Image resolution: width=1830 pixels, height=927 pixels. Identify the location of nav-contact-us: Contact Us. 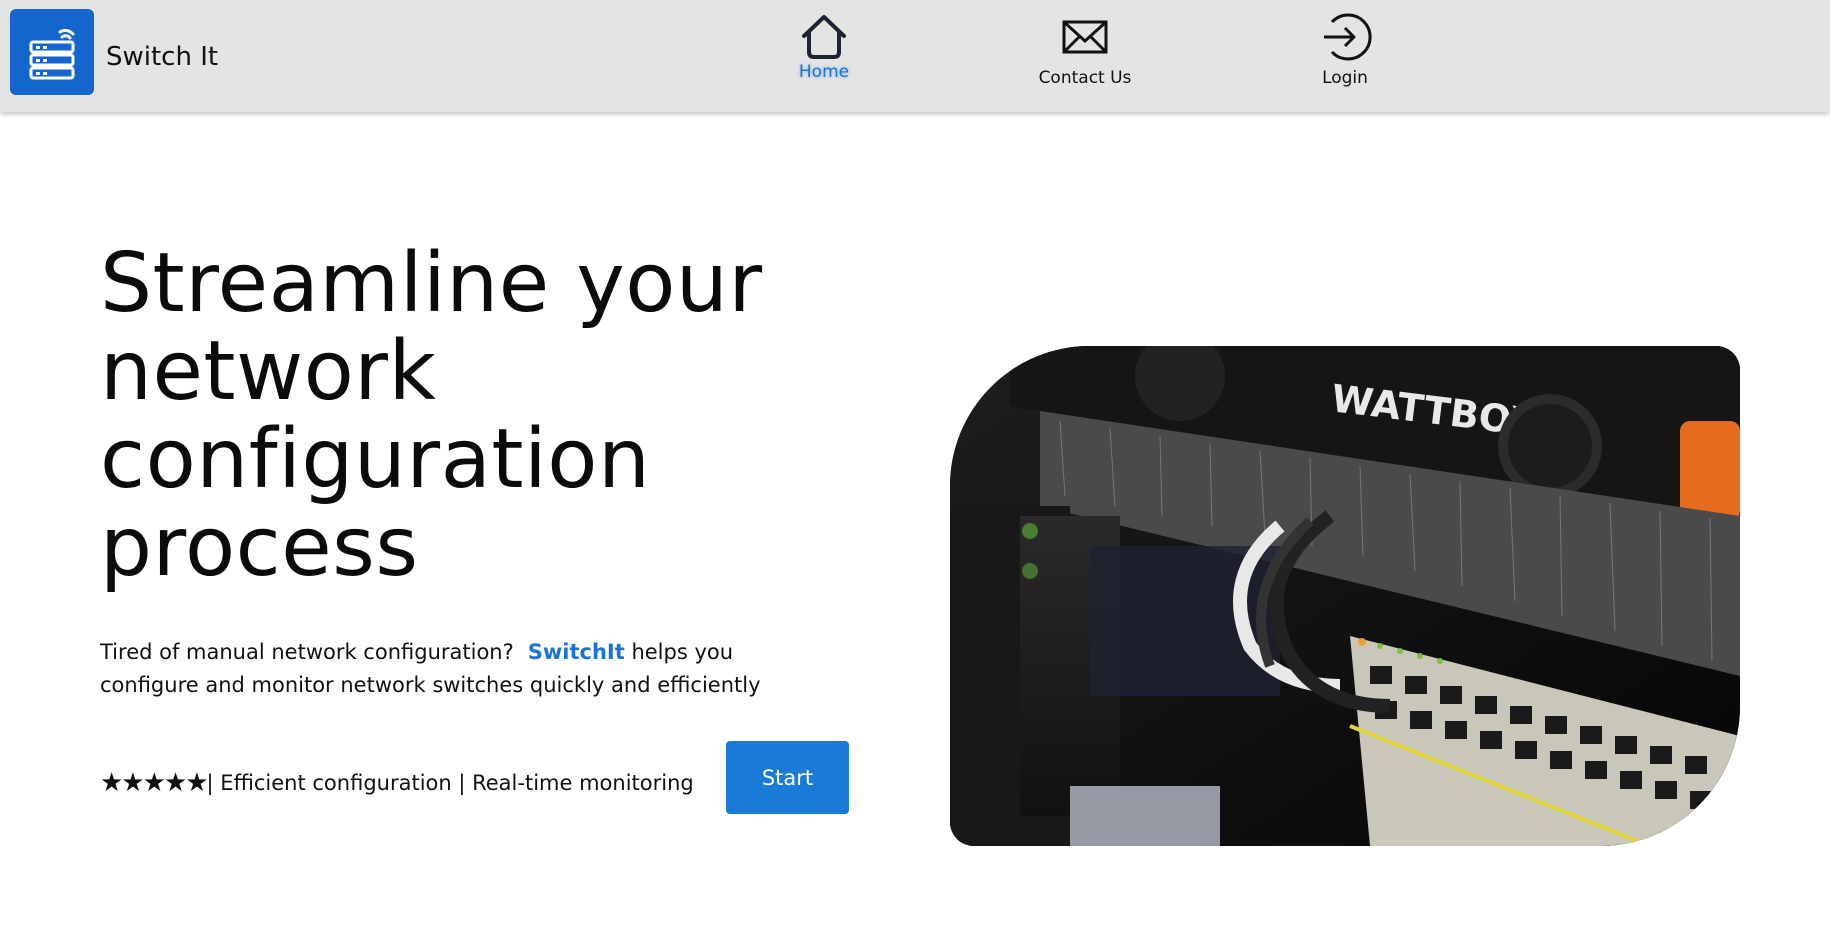
(1085, 53).